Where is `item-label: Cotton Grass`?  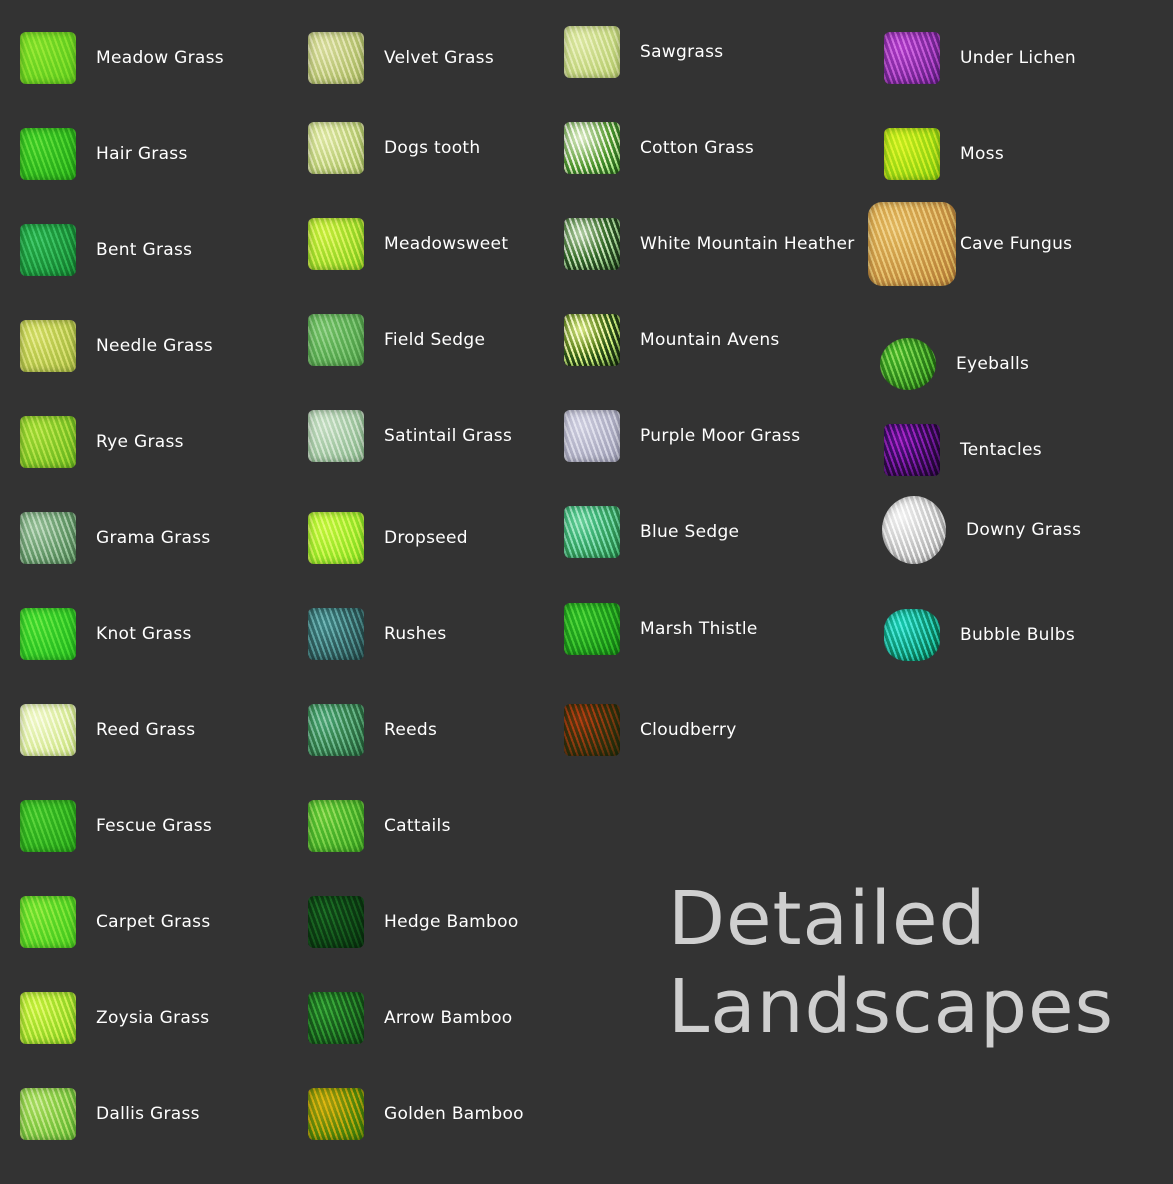
item-label: Cotton Grass is located at coordinates (697, 148).